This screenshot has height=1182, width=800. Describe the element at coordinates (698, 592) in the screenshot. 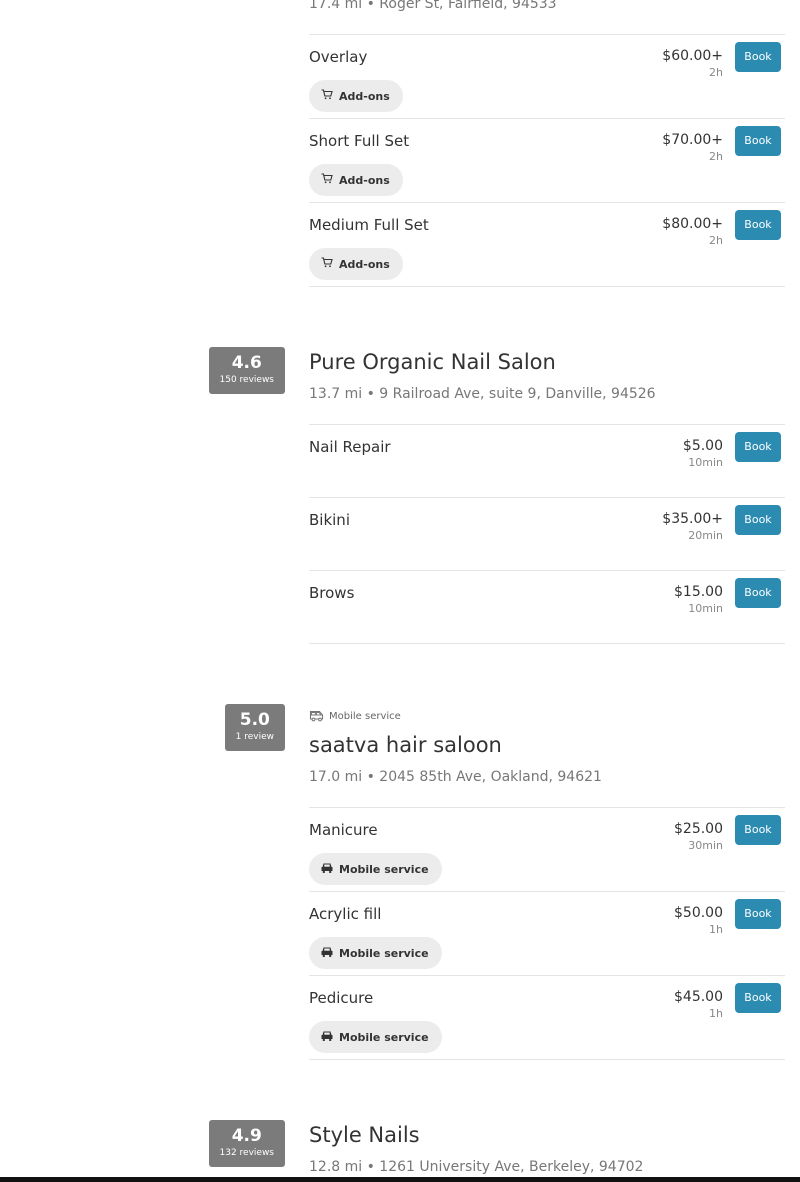

I see `service-price: $15.00` at that location.